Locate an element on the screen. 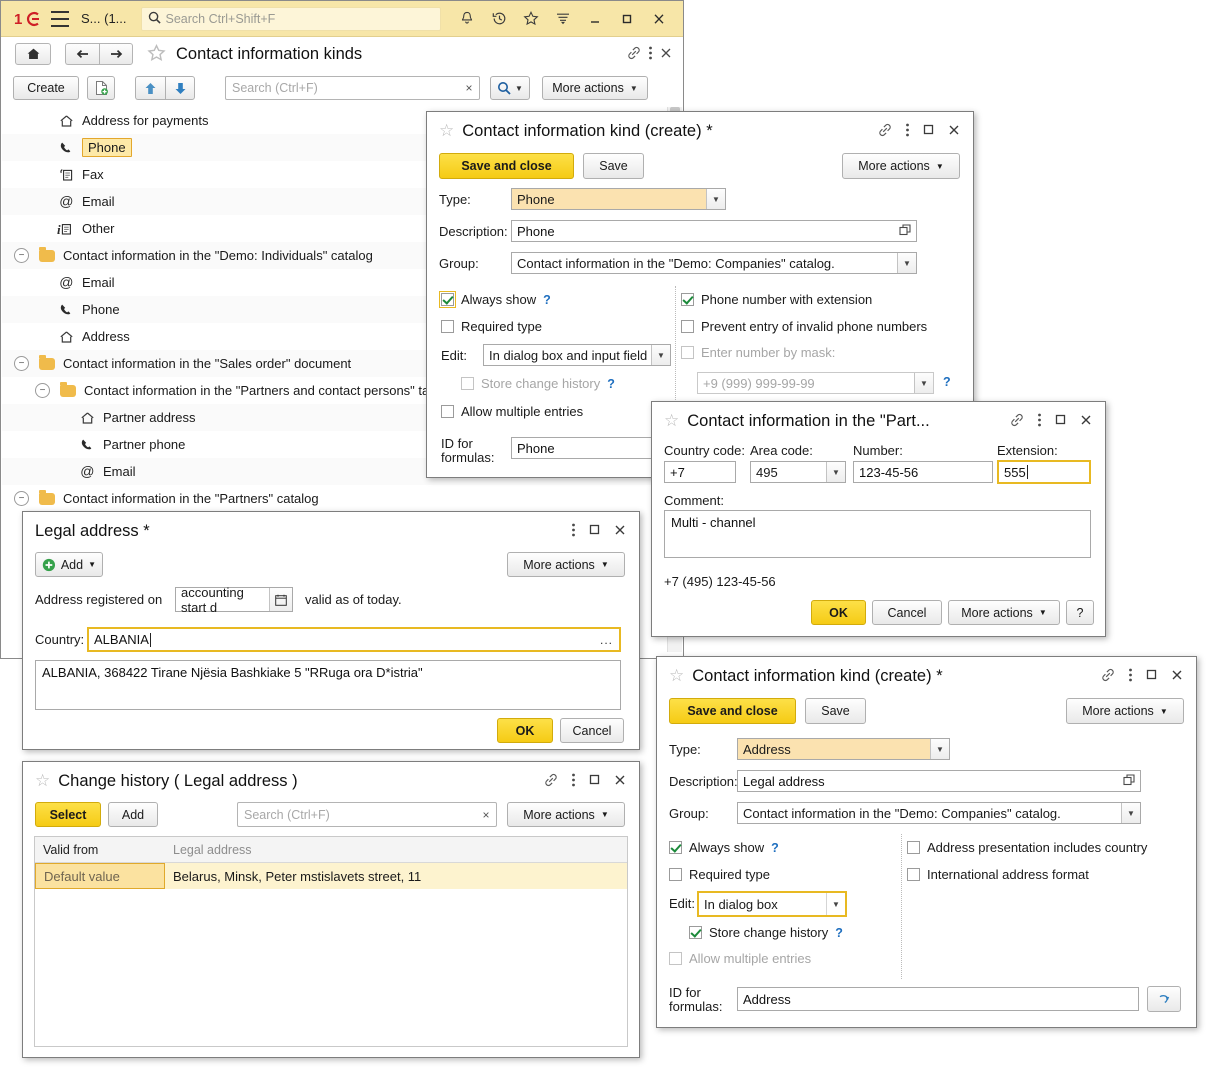 The height and width of the screenshot is (1068, 1217). store-change-history-checkbox is located at coordinates (695, 932).